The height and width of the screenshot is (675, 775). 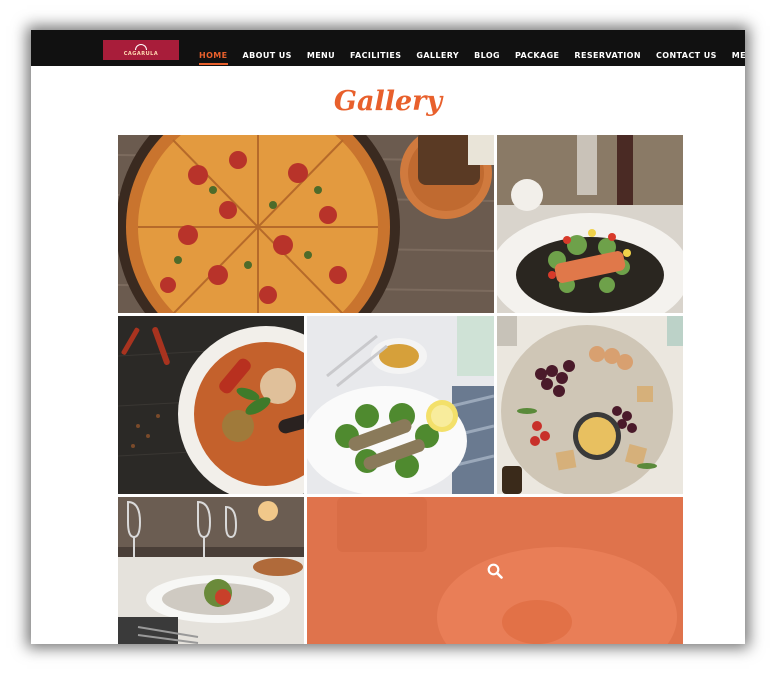 I want to click on search-icon, so click(x=495, y=571).